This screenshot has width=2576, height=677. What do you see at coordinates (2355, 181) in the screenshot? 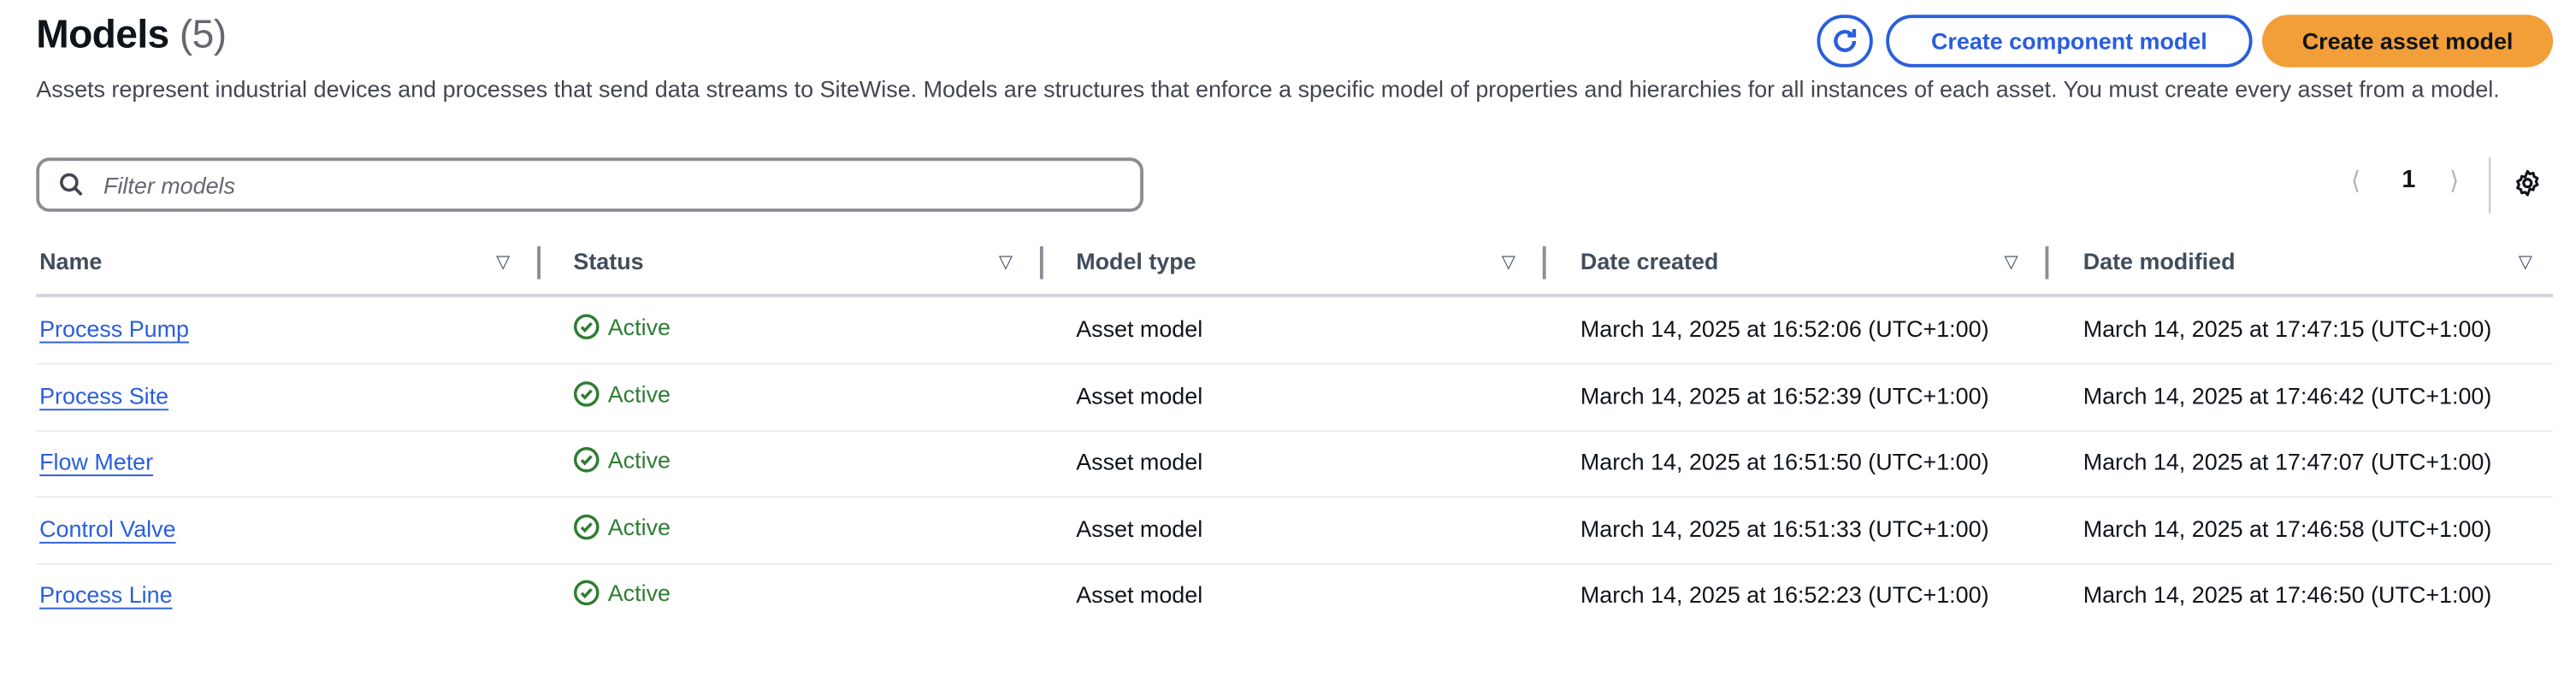
I see `previous-page-button: ⟨` at bounding box center [2355, 181].